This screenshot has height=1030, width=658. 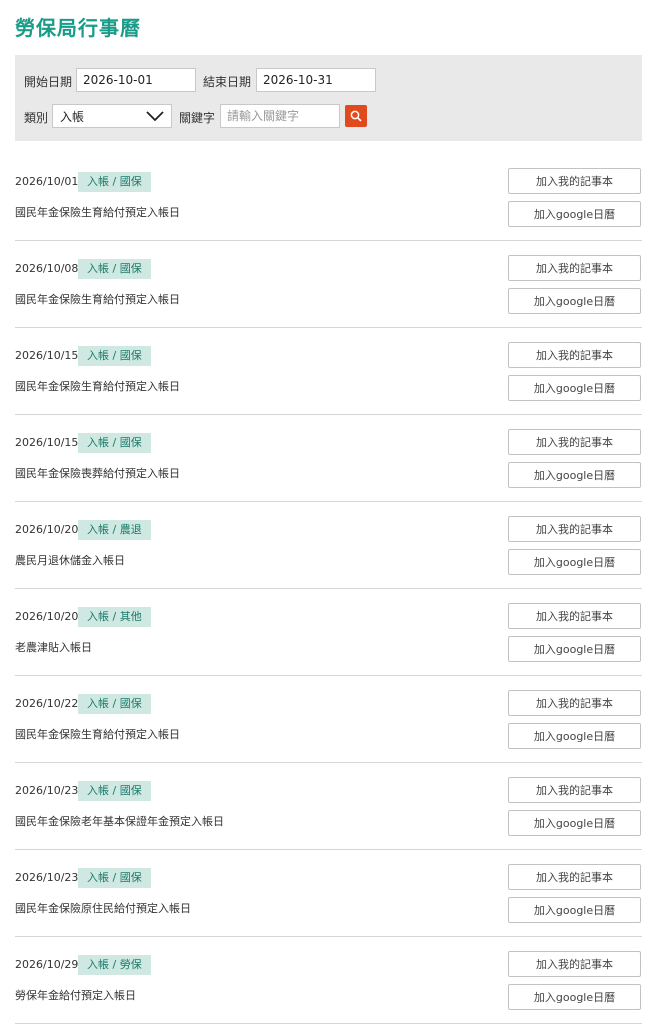 What do you see at coordinates (114, 617) in the screenshot?
I see `event-category-badge: 入帳 / 其他` at bounding box center [114, 617].